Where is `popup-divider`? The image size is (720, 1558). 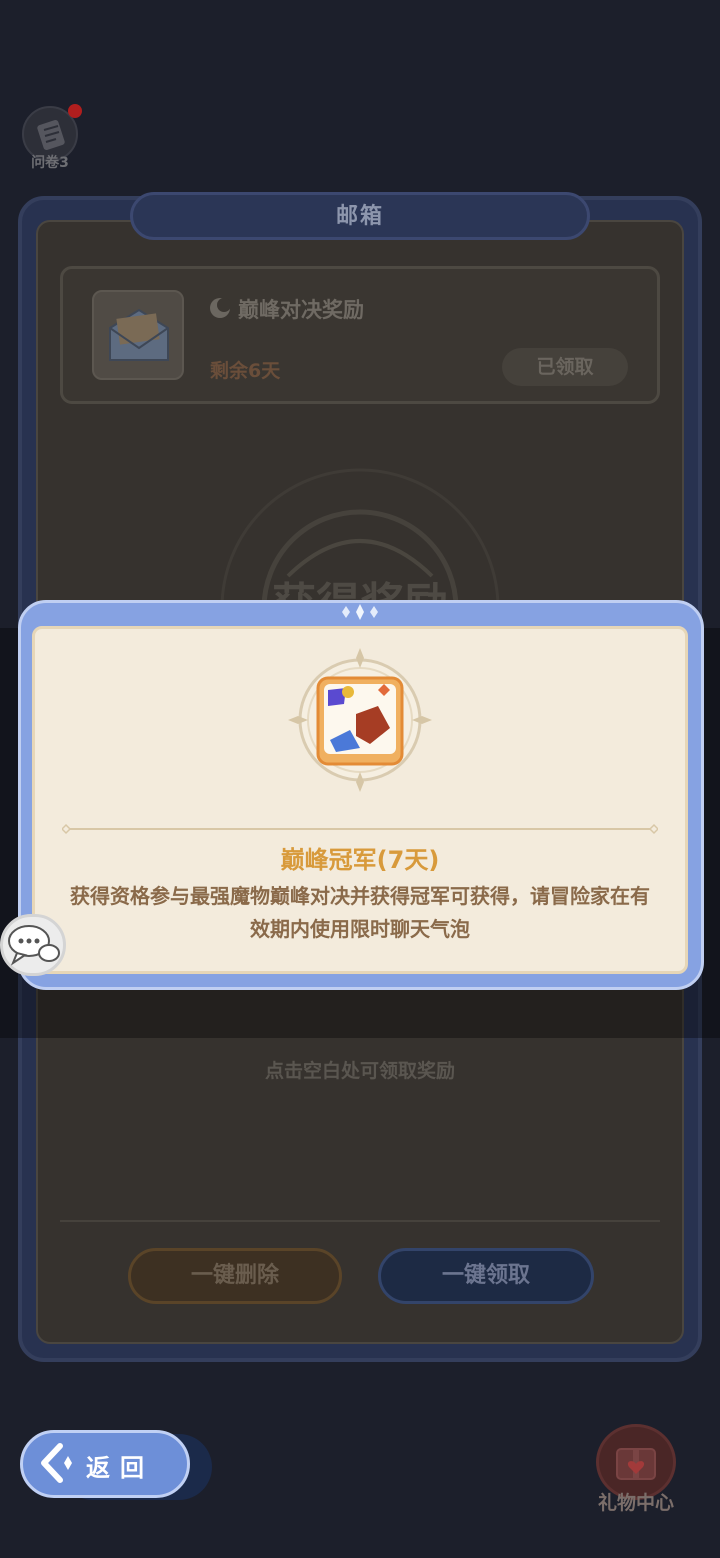
popup-divider is located at coordinates (360, 829).